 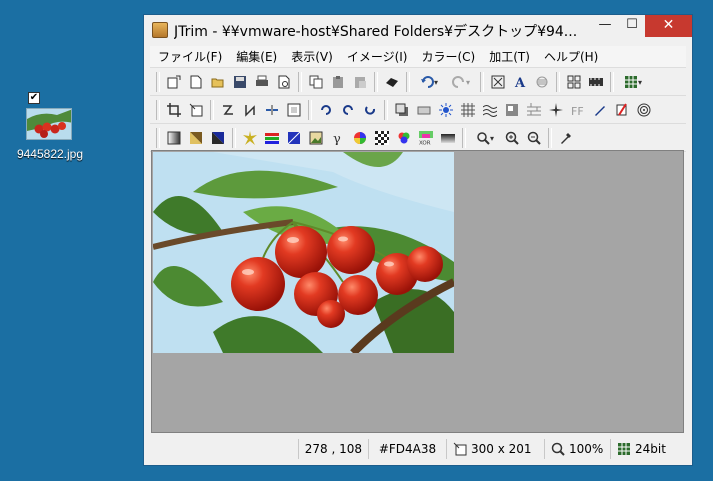 I want to click on menu-process: 加工(T), so click(x=509, y=56).